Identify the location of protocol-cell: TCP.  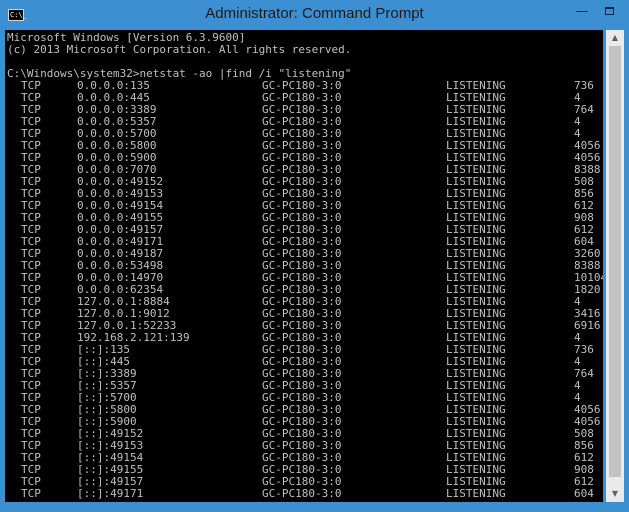
(31, 493).